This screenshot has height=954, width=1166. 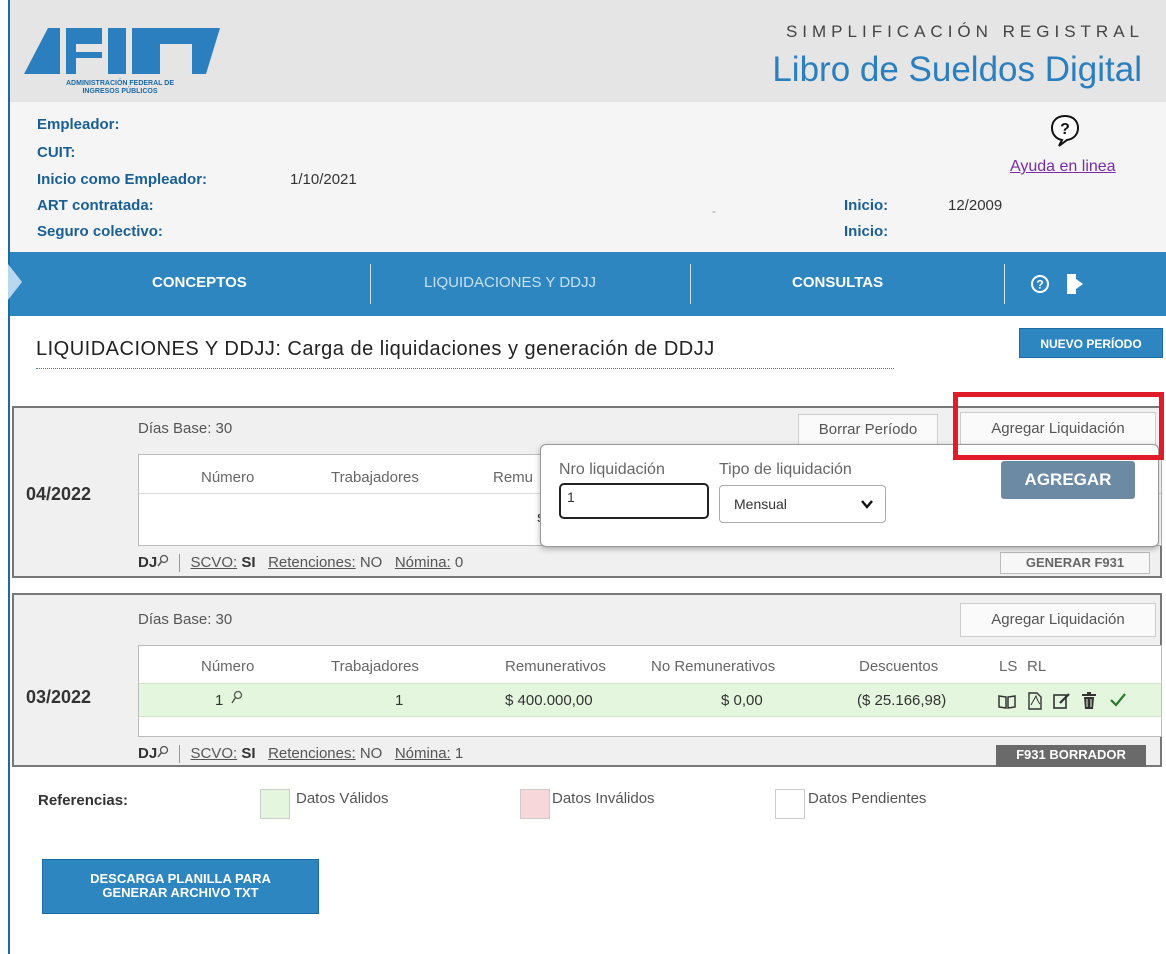 I want to click on seguro-inicio-label: Inicio:, so click(x=866, y=231).